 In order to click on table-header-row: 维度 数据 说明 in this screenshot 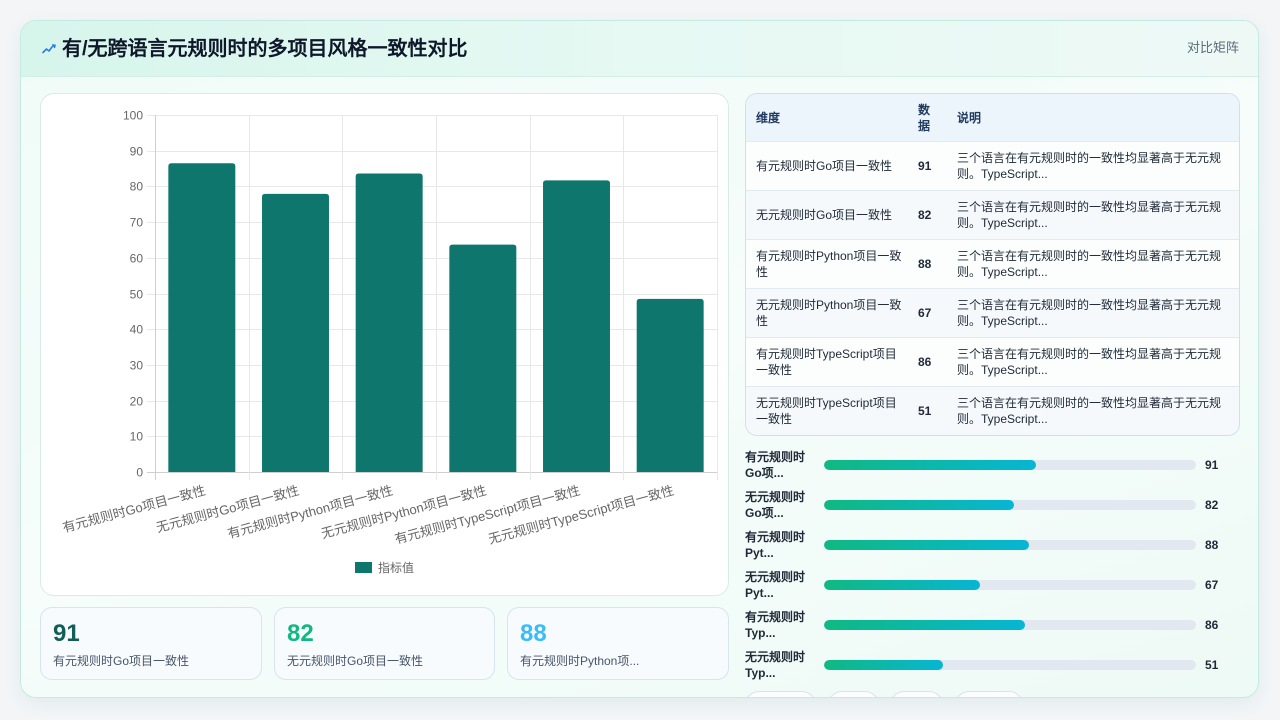, I will do `click(992, 117)`.